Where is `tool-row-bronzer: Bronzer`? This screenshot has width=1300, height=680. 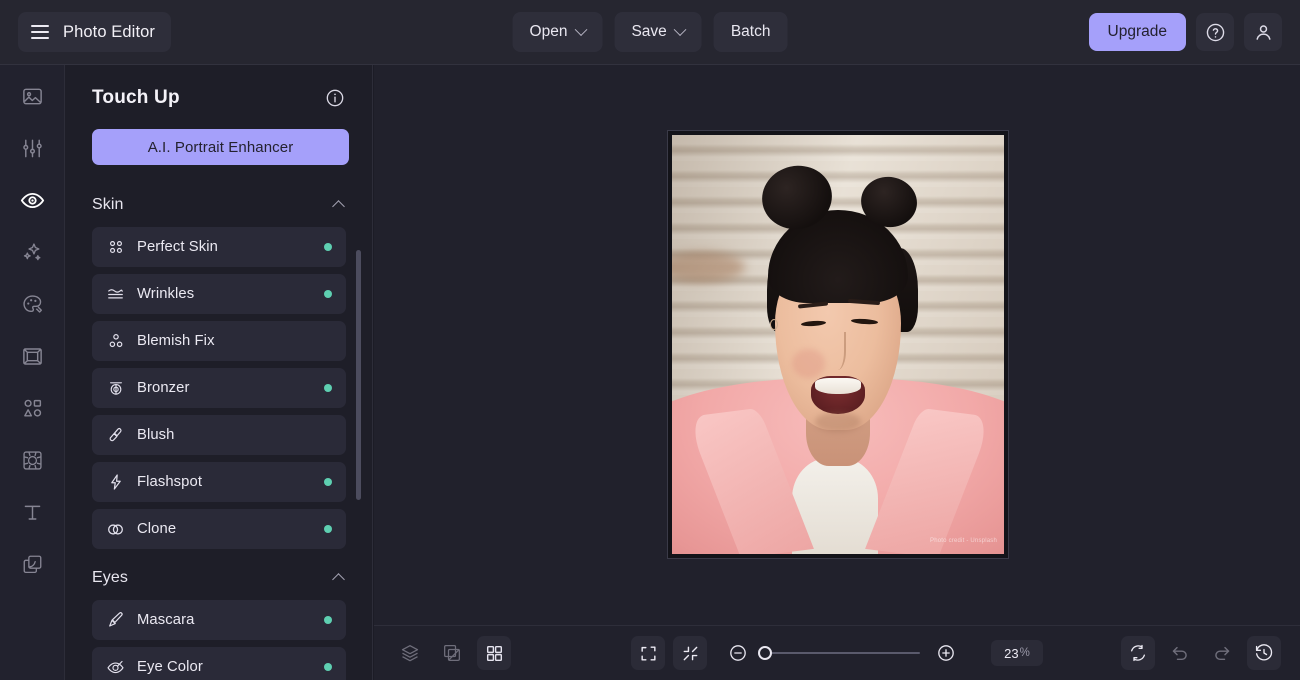
tool-row-bronzer: Bronzer is located at coordinates (219, 388).